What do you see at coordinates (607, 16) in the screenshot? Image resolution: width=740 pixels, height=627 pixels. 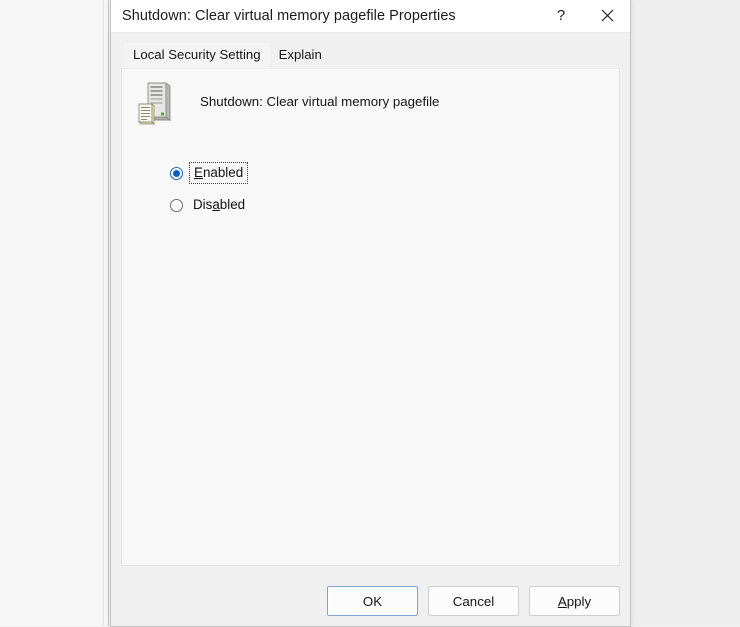 I see `close-icon` at bounding box center [607, 16].